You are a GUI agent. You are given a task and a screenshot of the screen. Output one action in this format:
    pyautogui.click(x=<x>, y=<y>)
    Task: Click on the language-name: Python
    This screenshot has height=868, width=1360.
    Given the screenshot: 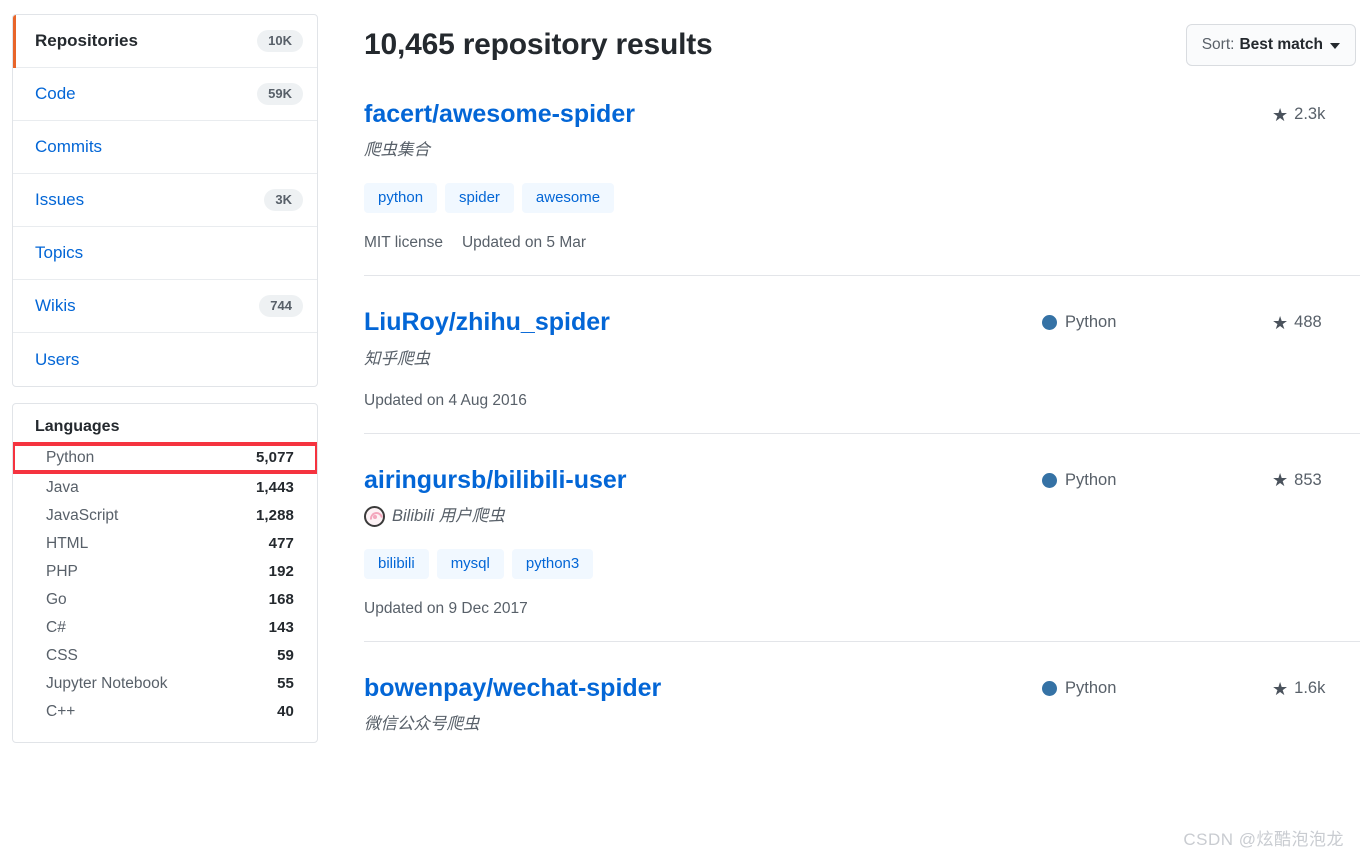 What is the action you would take?
    pyautogui.click(x=70, y=457)
    